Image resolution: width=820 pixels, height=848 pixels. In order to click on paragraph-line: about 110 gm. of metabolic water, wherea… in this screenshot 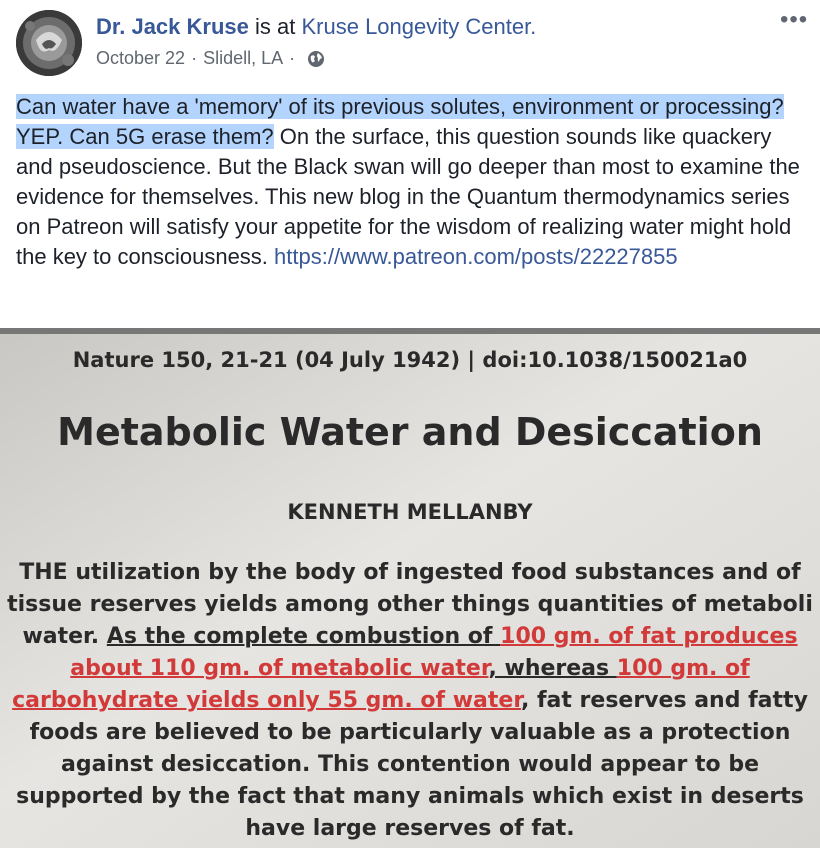, I will do `click(410, 668)`.